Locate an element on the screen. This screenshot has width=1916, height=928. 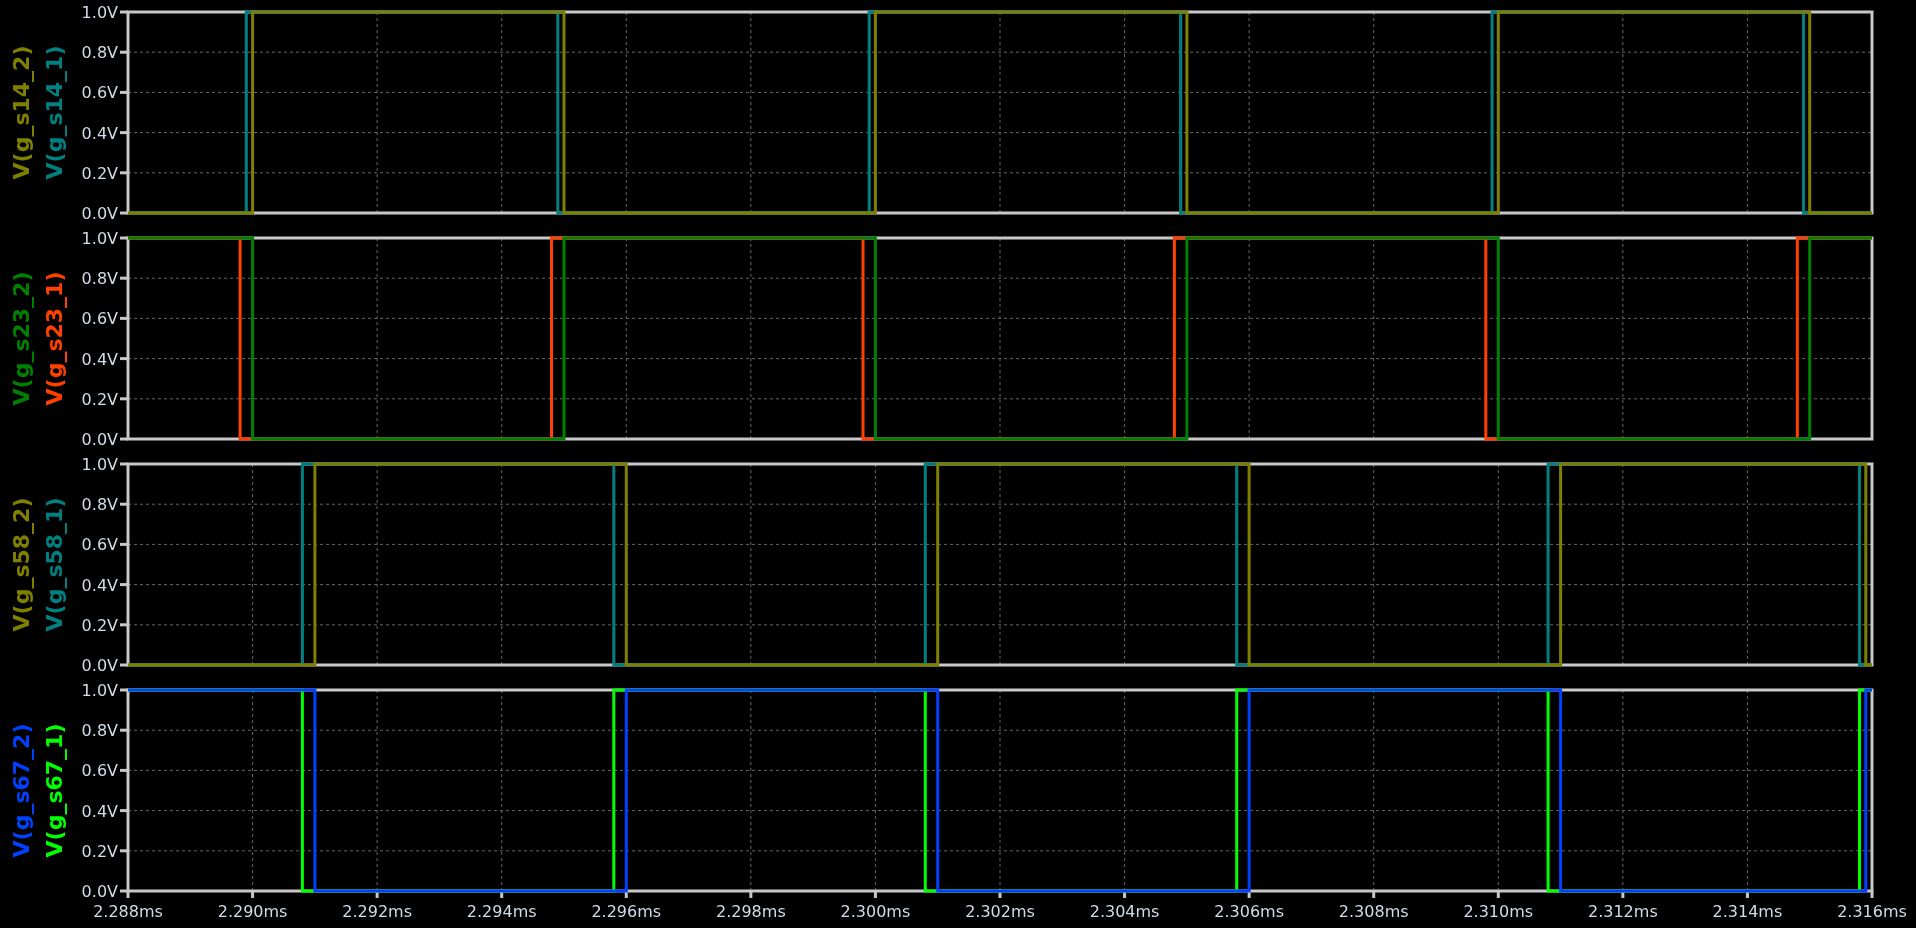
x-tick-label: 2.302ms is located at coordinates (1000, 911).